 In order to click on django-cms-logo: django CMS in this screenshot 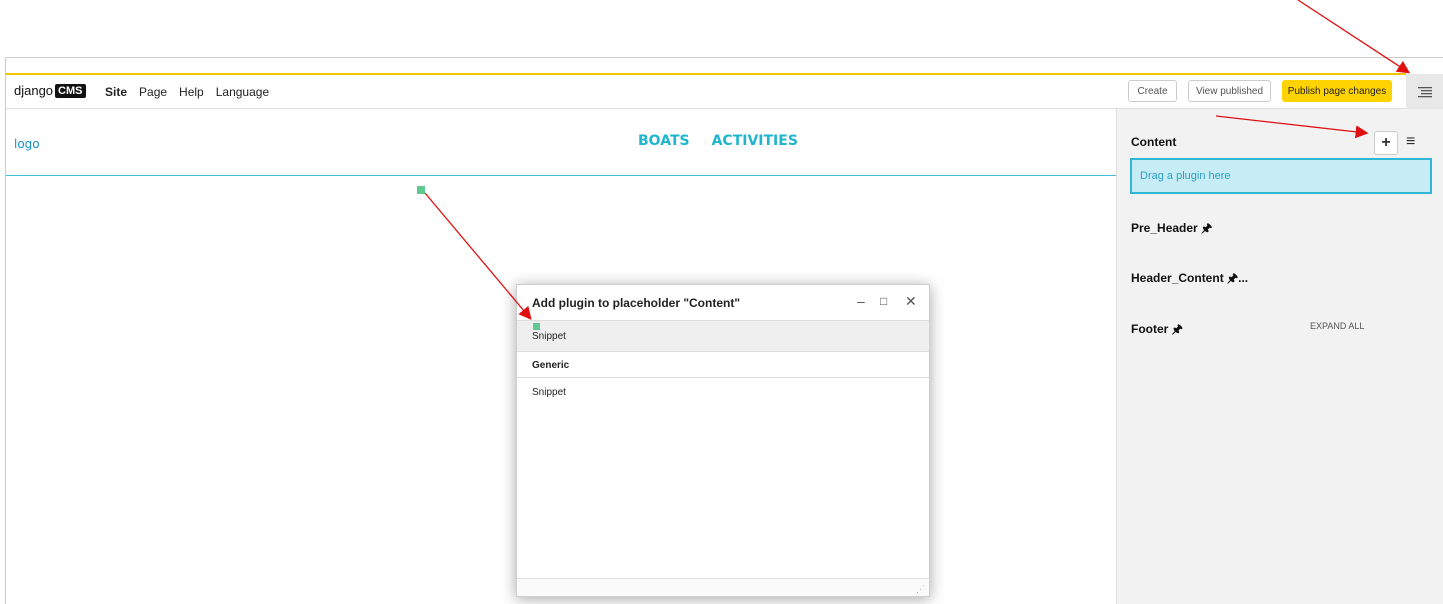, I will do `click(50, 90)`.